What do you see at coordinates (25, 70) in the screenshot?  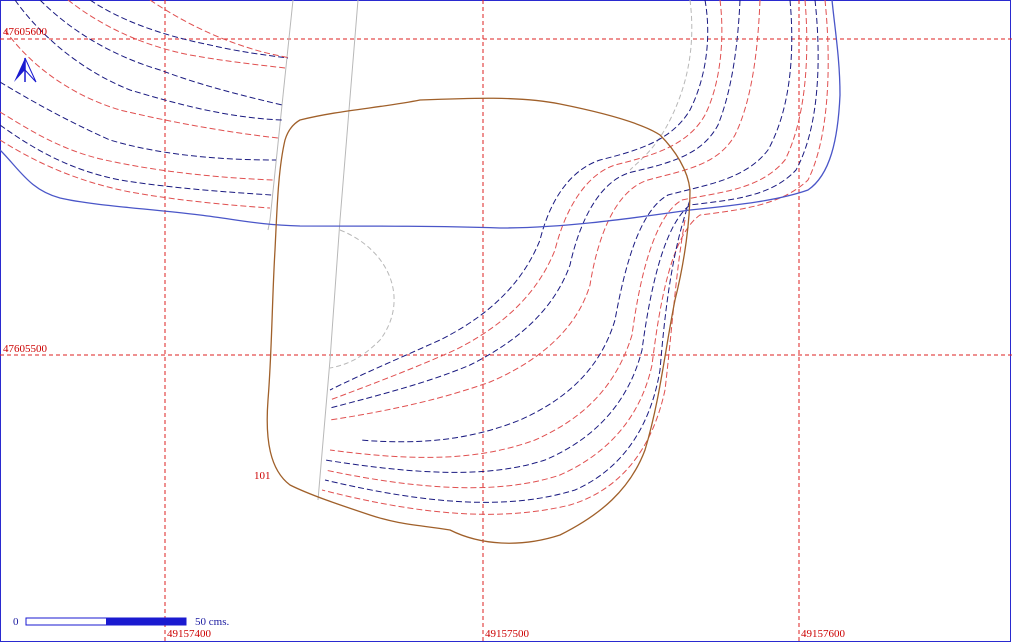 I see `north-arrow-icon` at bounding box center [25, 70].